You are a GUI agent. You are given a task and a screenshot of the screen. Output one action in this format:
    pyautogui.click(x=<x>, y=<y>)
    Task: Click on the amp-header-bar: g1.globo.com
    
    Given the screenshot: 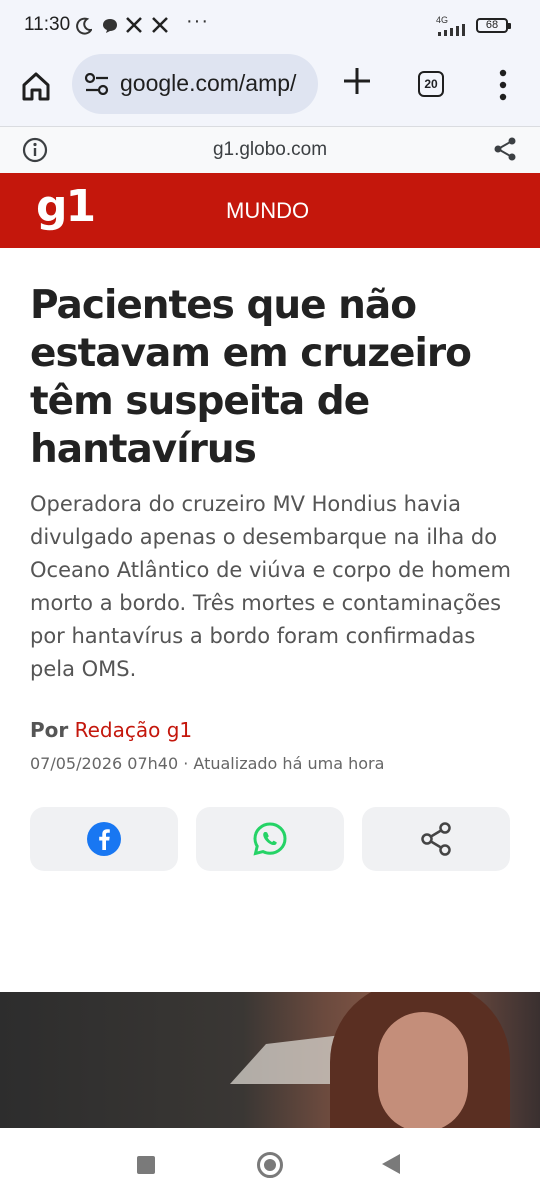 What is the action you would take?
    pyautogui.click(x=270, y=150)
    